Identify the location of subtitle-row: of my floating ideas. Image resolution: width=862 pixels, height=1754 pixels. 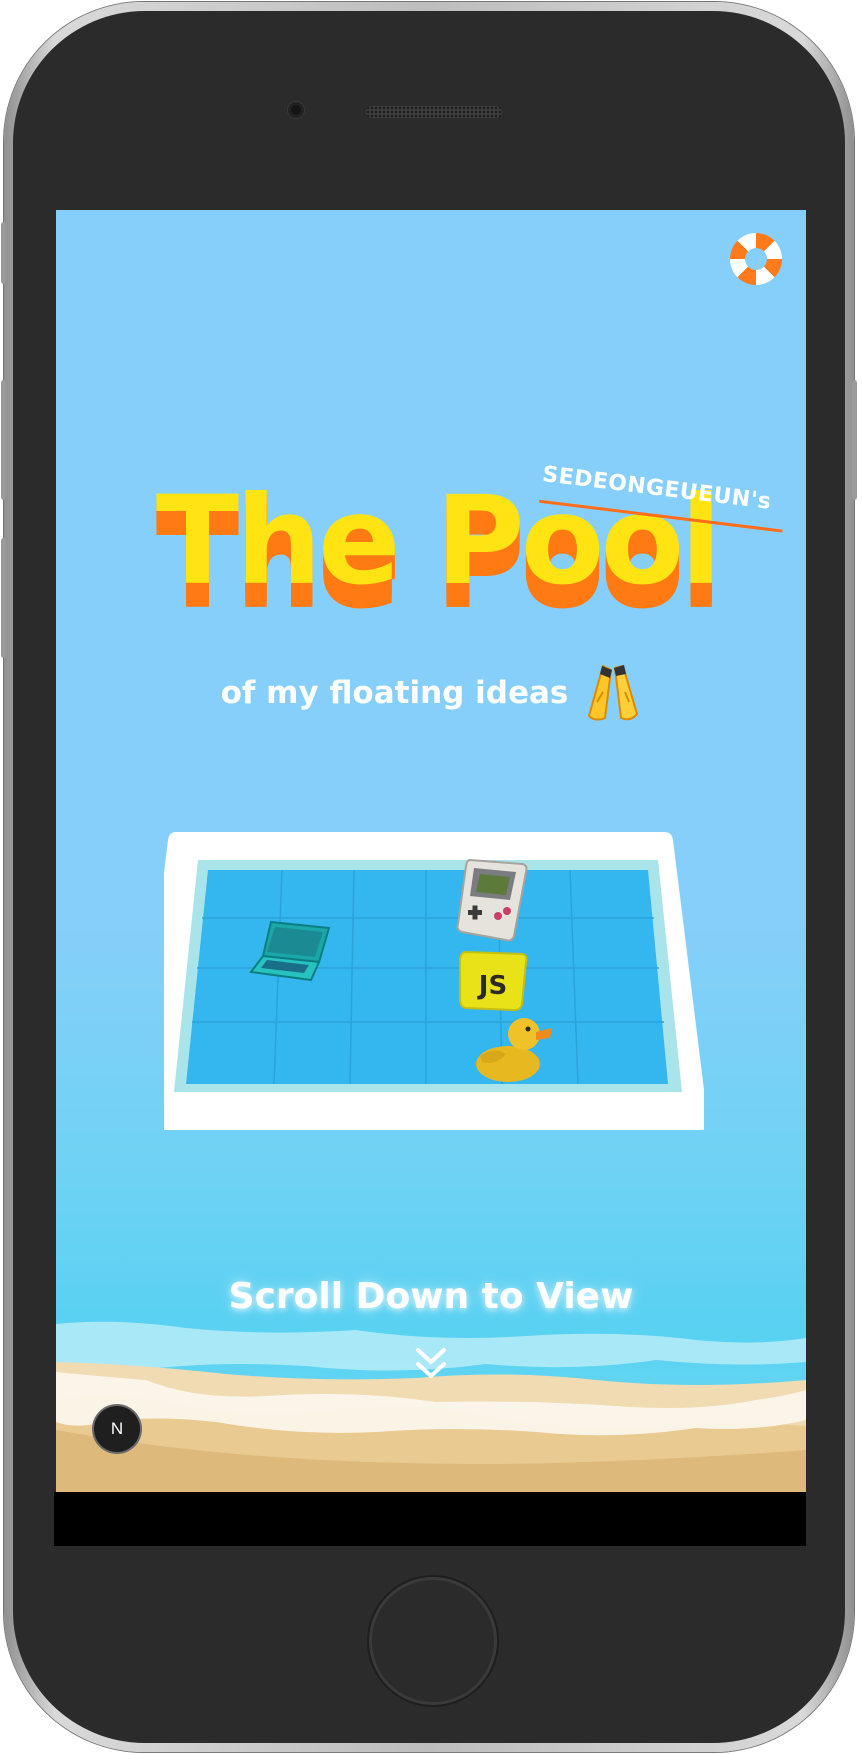
(431, 693).